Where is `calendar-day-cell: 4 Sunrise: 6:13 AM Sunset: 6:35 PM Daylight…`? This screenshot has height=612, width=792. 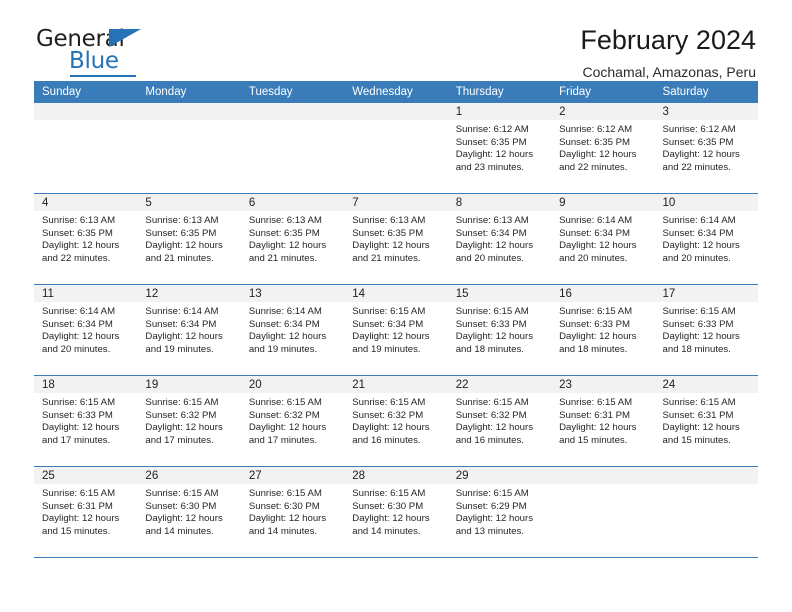
calendar-day-cell: 4 Sunrise: 6:13 AM Sunset: 6:35 PM Daylight… is located at coordinates (86, 239).